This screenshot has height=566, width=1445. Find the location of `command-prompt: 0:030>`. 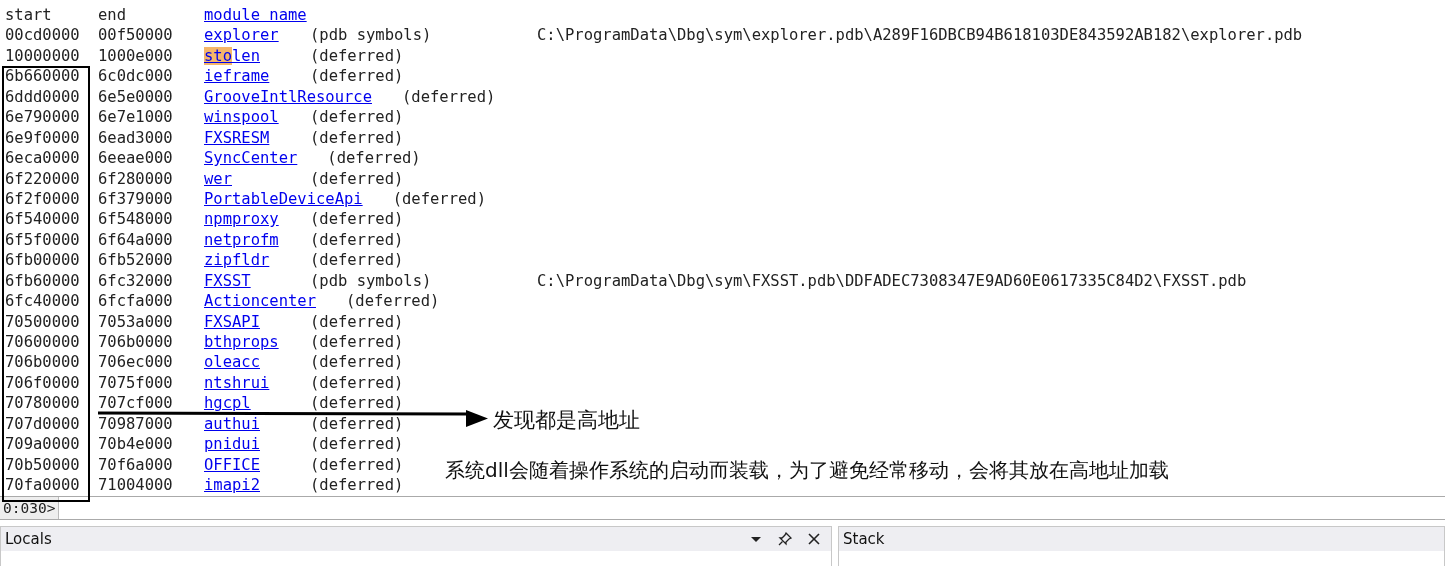

command-prompt: 0:030> is located at coordinates (30, 508).